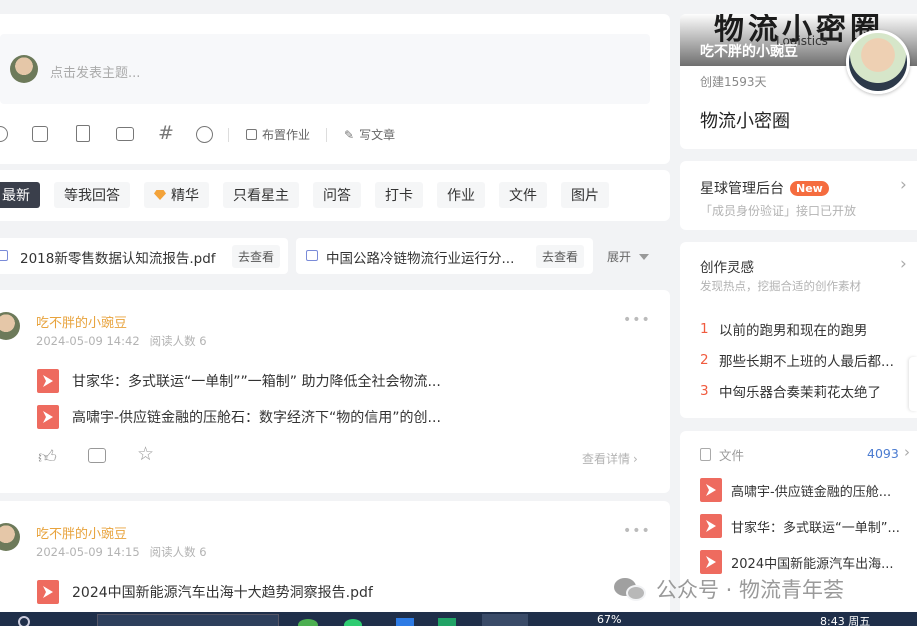  What do you see at coordinates (750, 590) in the screenshot?
I see `watermark-text: 公众号 · 物流青年荟` at bounding box center [750, 590].